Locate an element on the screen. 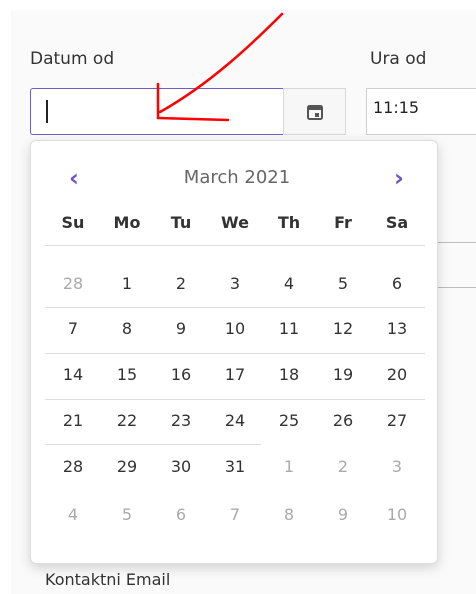 This screenshot has width=476, height=594. weekday-header: Fr is located at coordinates (343, 222).